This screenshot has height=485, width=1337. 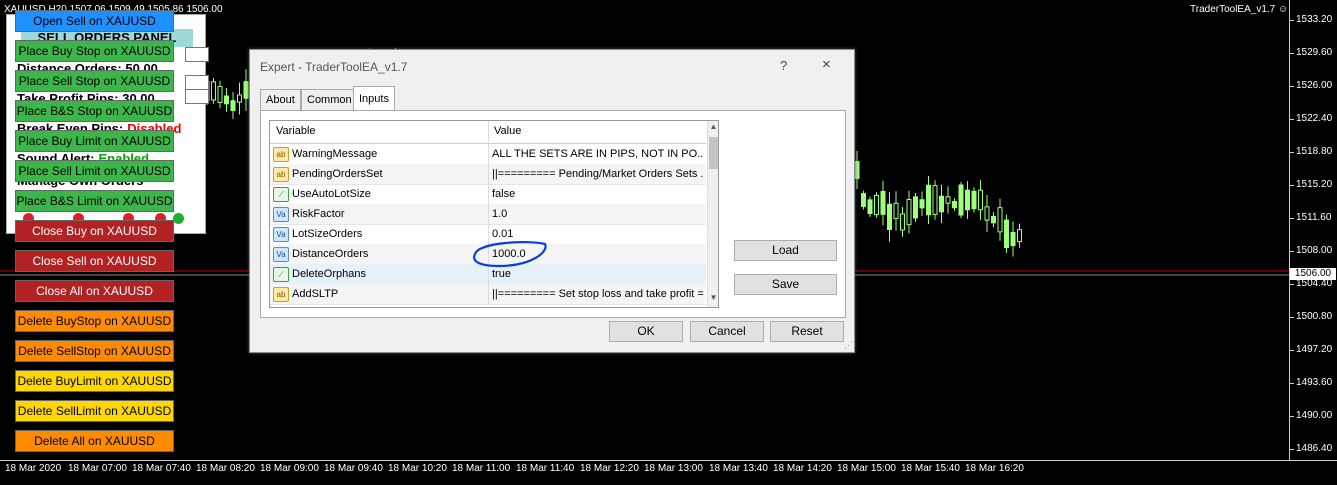 I want to click on time-tick: 18 Mar 09:40, so click(x=353, y=468).